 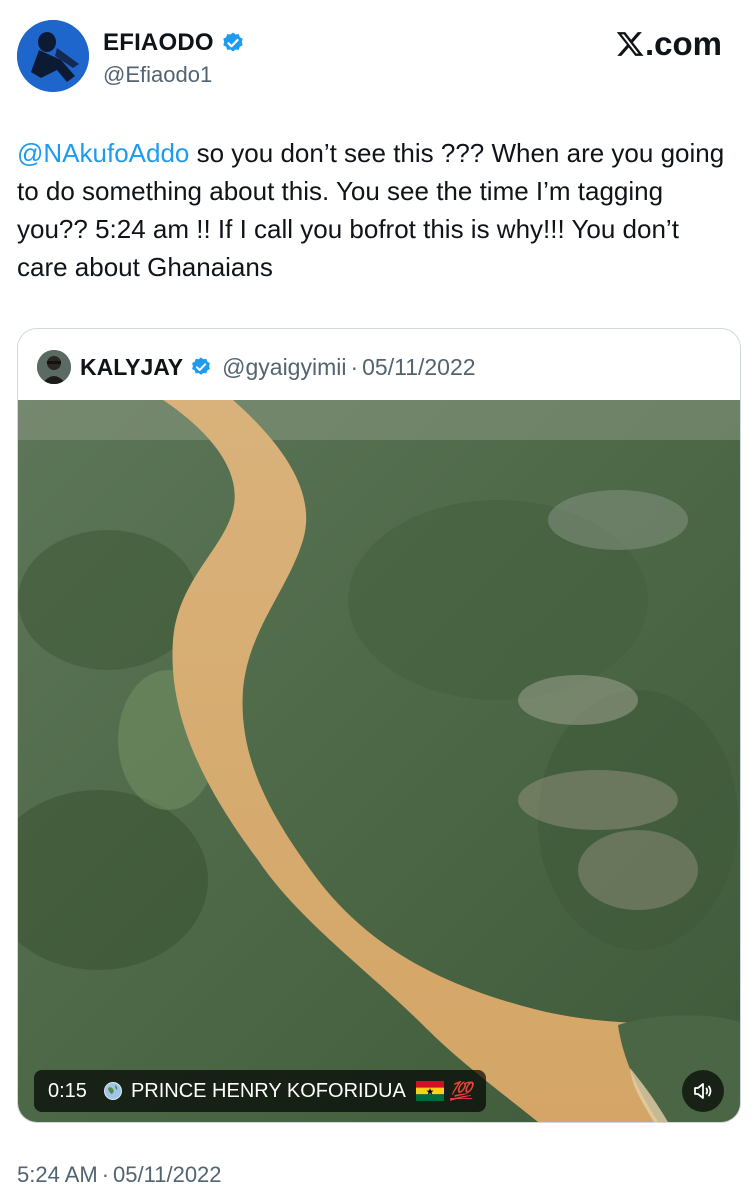 What do you see at coordinates (683, 43) in the screenshot?
I see `brand-label: .com` at bounding box center [683, 43].